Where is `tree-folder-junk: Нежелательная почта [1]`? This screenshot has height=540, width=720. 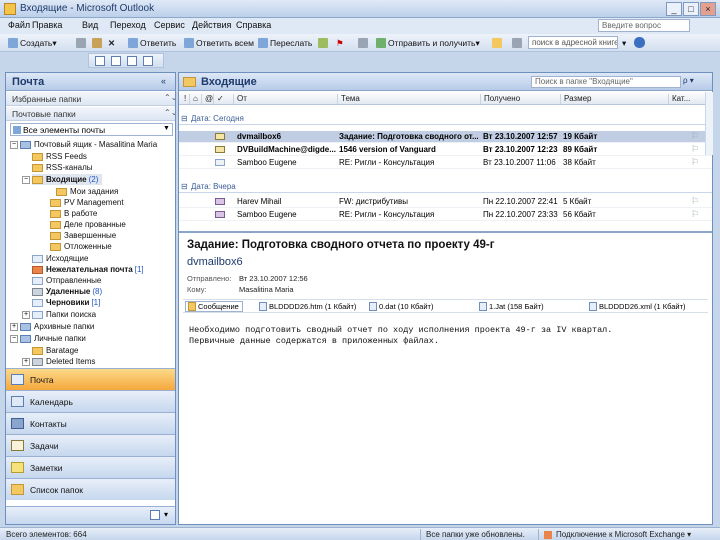 tree-folder-junk: Нежелательная почта [1] is located at coordinates (88, 269).